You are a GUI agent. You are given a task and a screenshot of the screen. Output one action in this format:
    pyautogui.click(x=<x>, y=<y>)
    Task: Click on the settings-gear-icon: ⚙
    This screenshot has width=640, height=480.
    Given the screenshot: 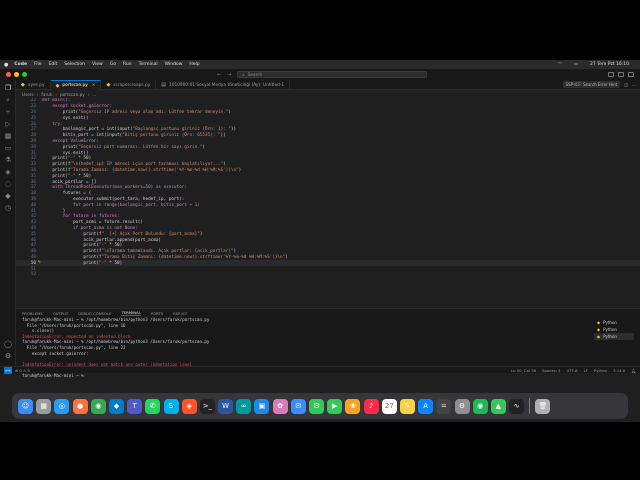 What is the action you would take?
    pyautogui.click(x=8, y=356)
    